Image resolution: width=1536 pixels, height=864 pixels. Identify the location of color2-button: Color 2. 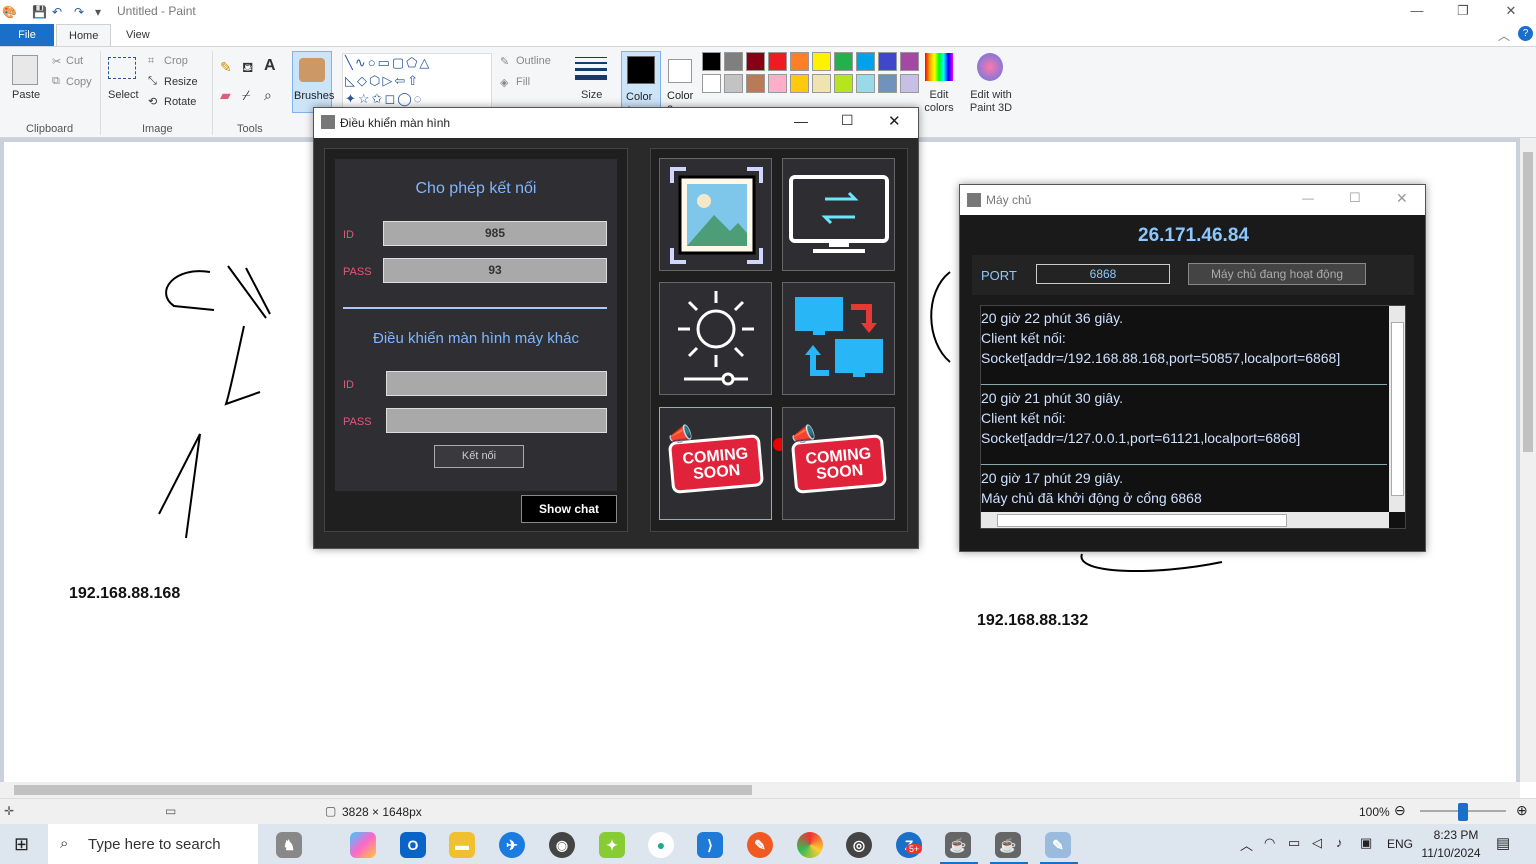
(682, 82).